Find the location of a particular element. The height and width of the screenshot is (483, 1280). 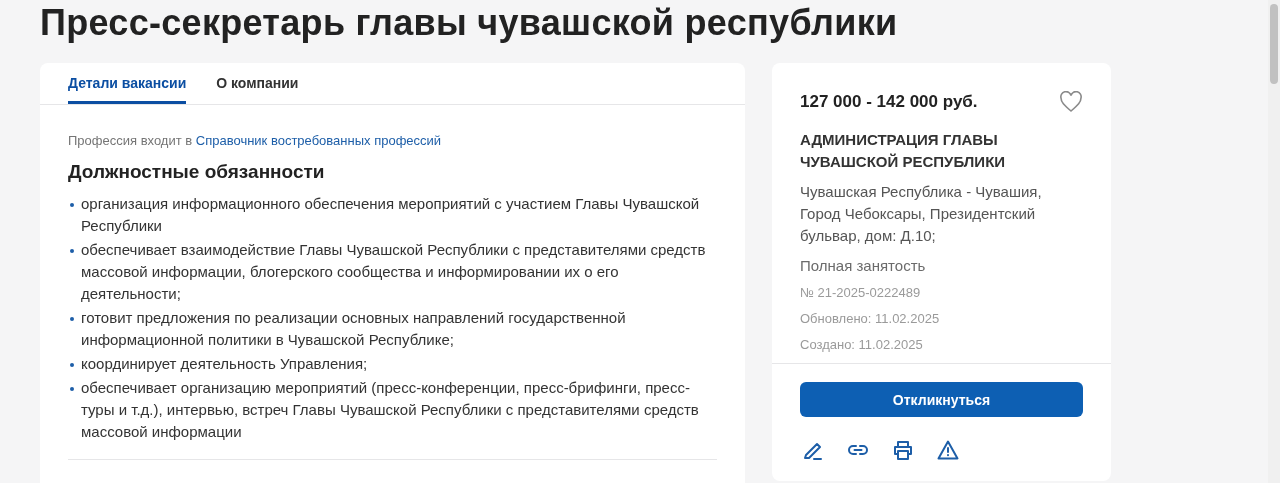

section-heading: Должностные обязанности is located at coordinates (197, 172).